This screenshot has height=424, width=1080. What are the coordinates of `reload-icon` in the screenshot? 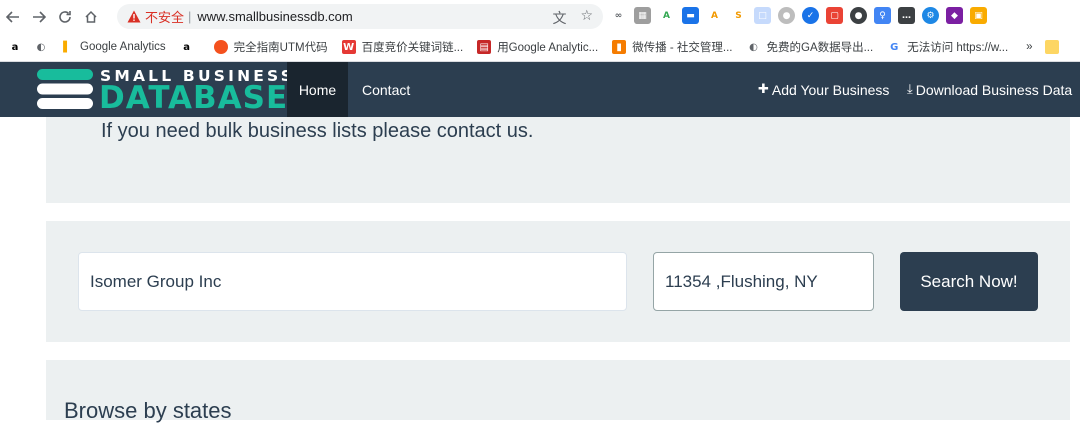 It's located at (65, 16).